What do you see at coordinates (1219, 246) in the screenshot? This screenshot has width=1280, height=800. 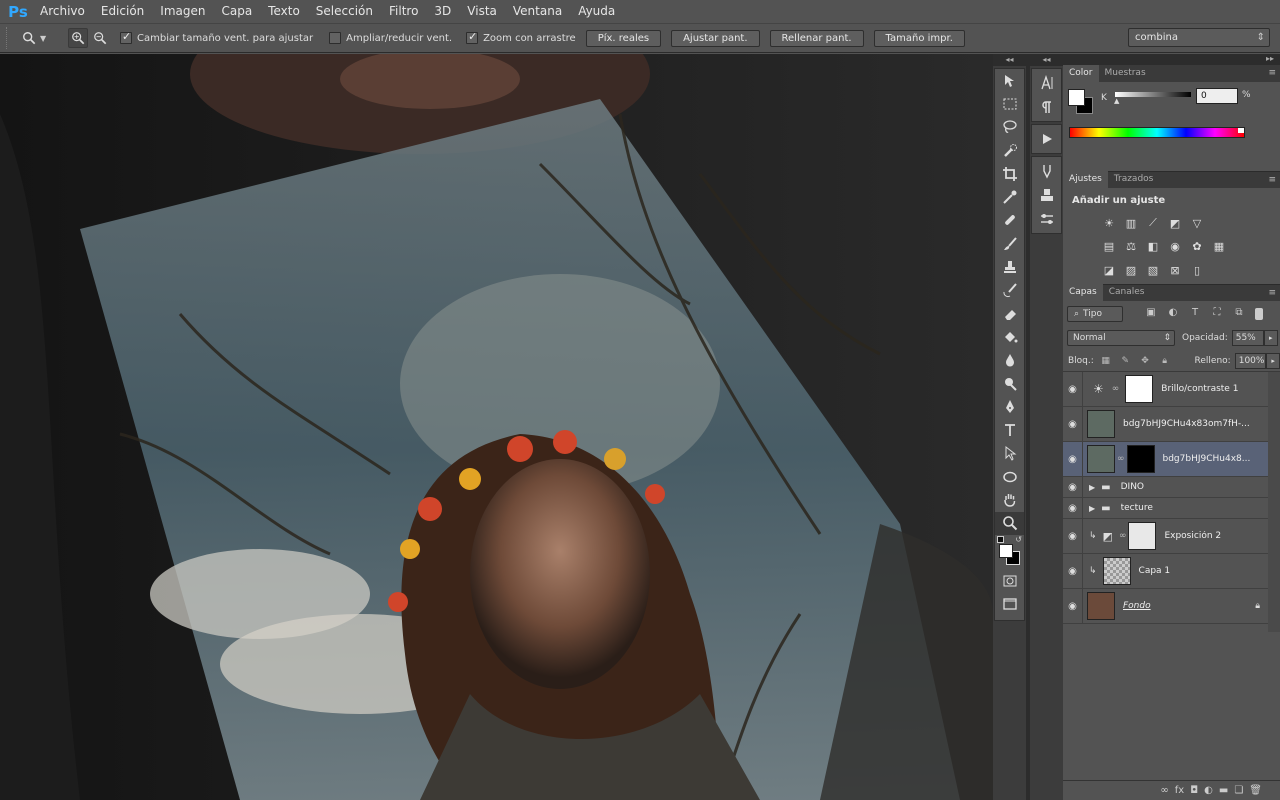 I see `color-lookup-icon: ▦` at bounding box center [1219, 246].